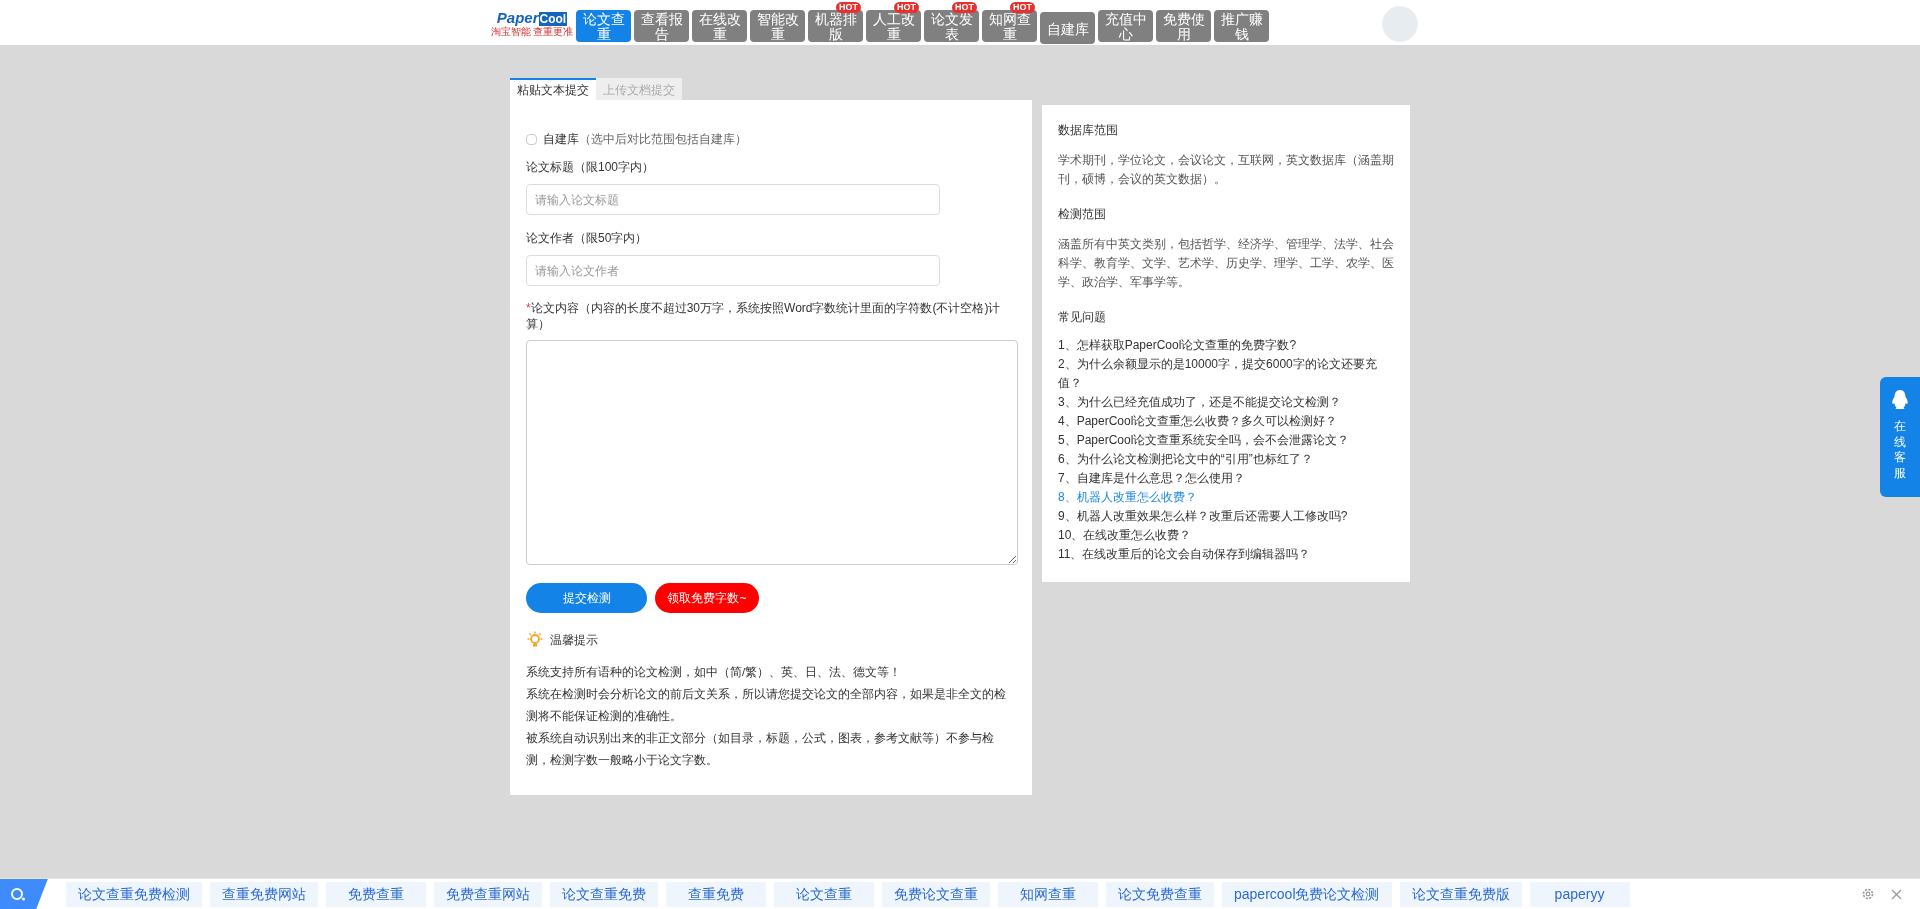 This screenshot has width=1920, height=909. I want to click on section-text: 涵盖所有中英文类别，包括哲学、经济学、管理学、法学、社会科学、教育学、文学、艺术学、历史学、理学、工学、农学、医学、政治学、军事学等。, so click(1226, 263).